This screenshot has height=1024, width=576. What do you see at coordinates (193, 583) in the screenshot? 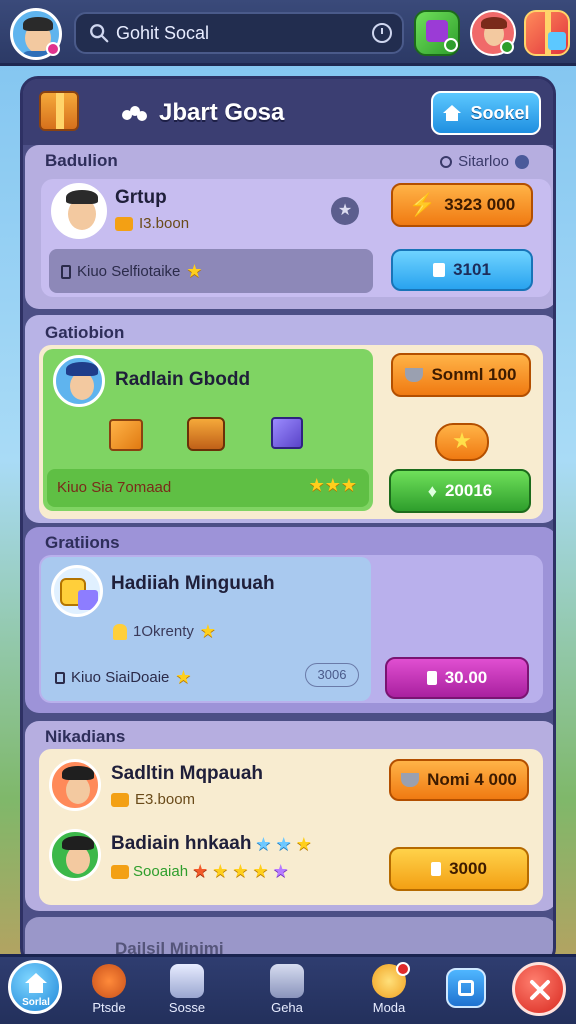
I see `weekly-gift-name: Hadiiah Minguuah` at bounding box center [193, 583].